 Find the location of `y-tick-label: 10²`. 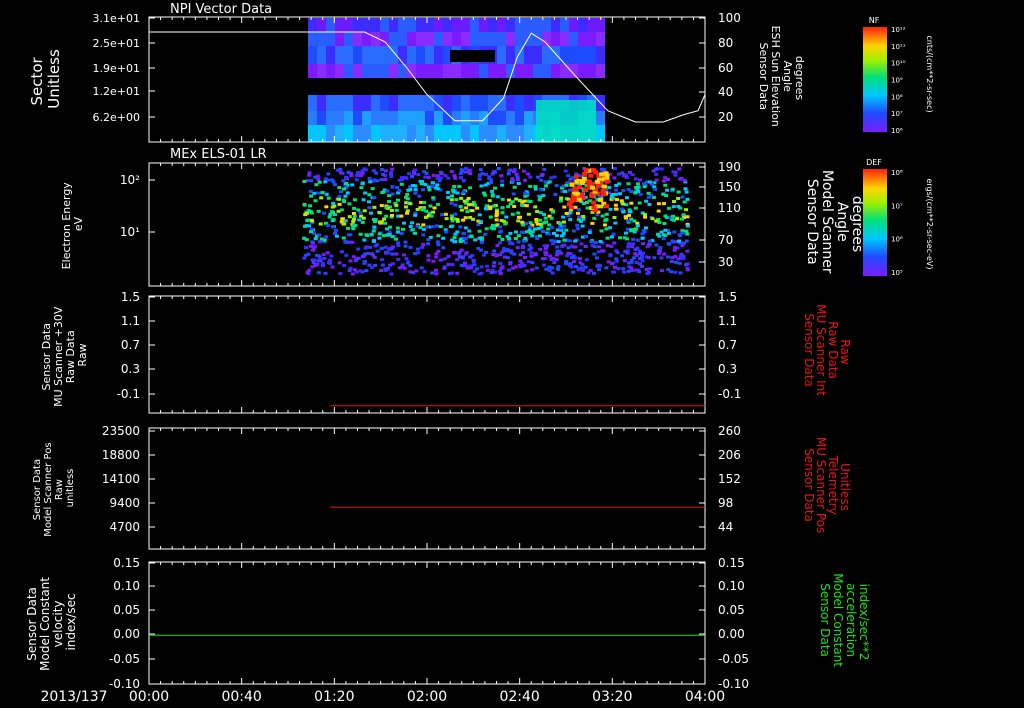

y-tick-label: 10² is located at coordinates (130, 180).